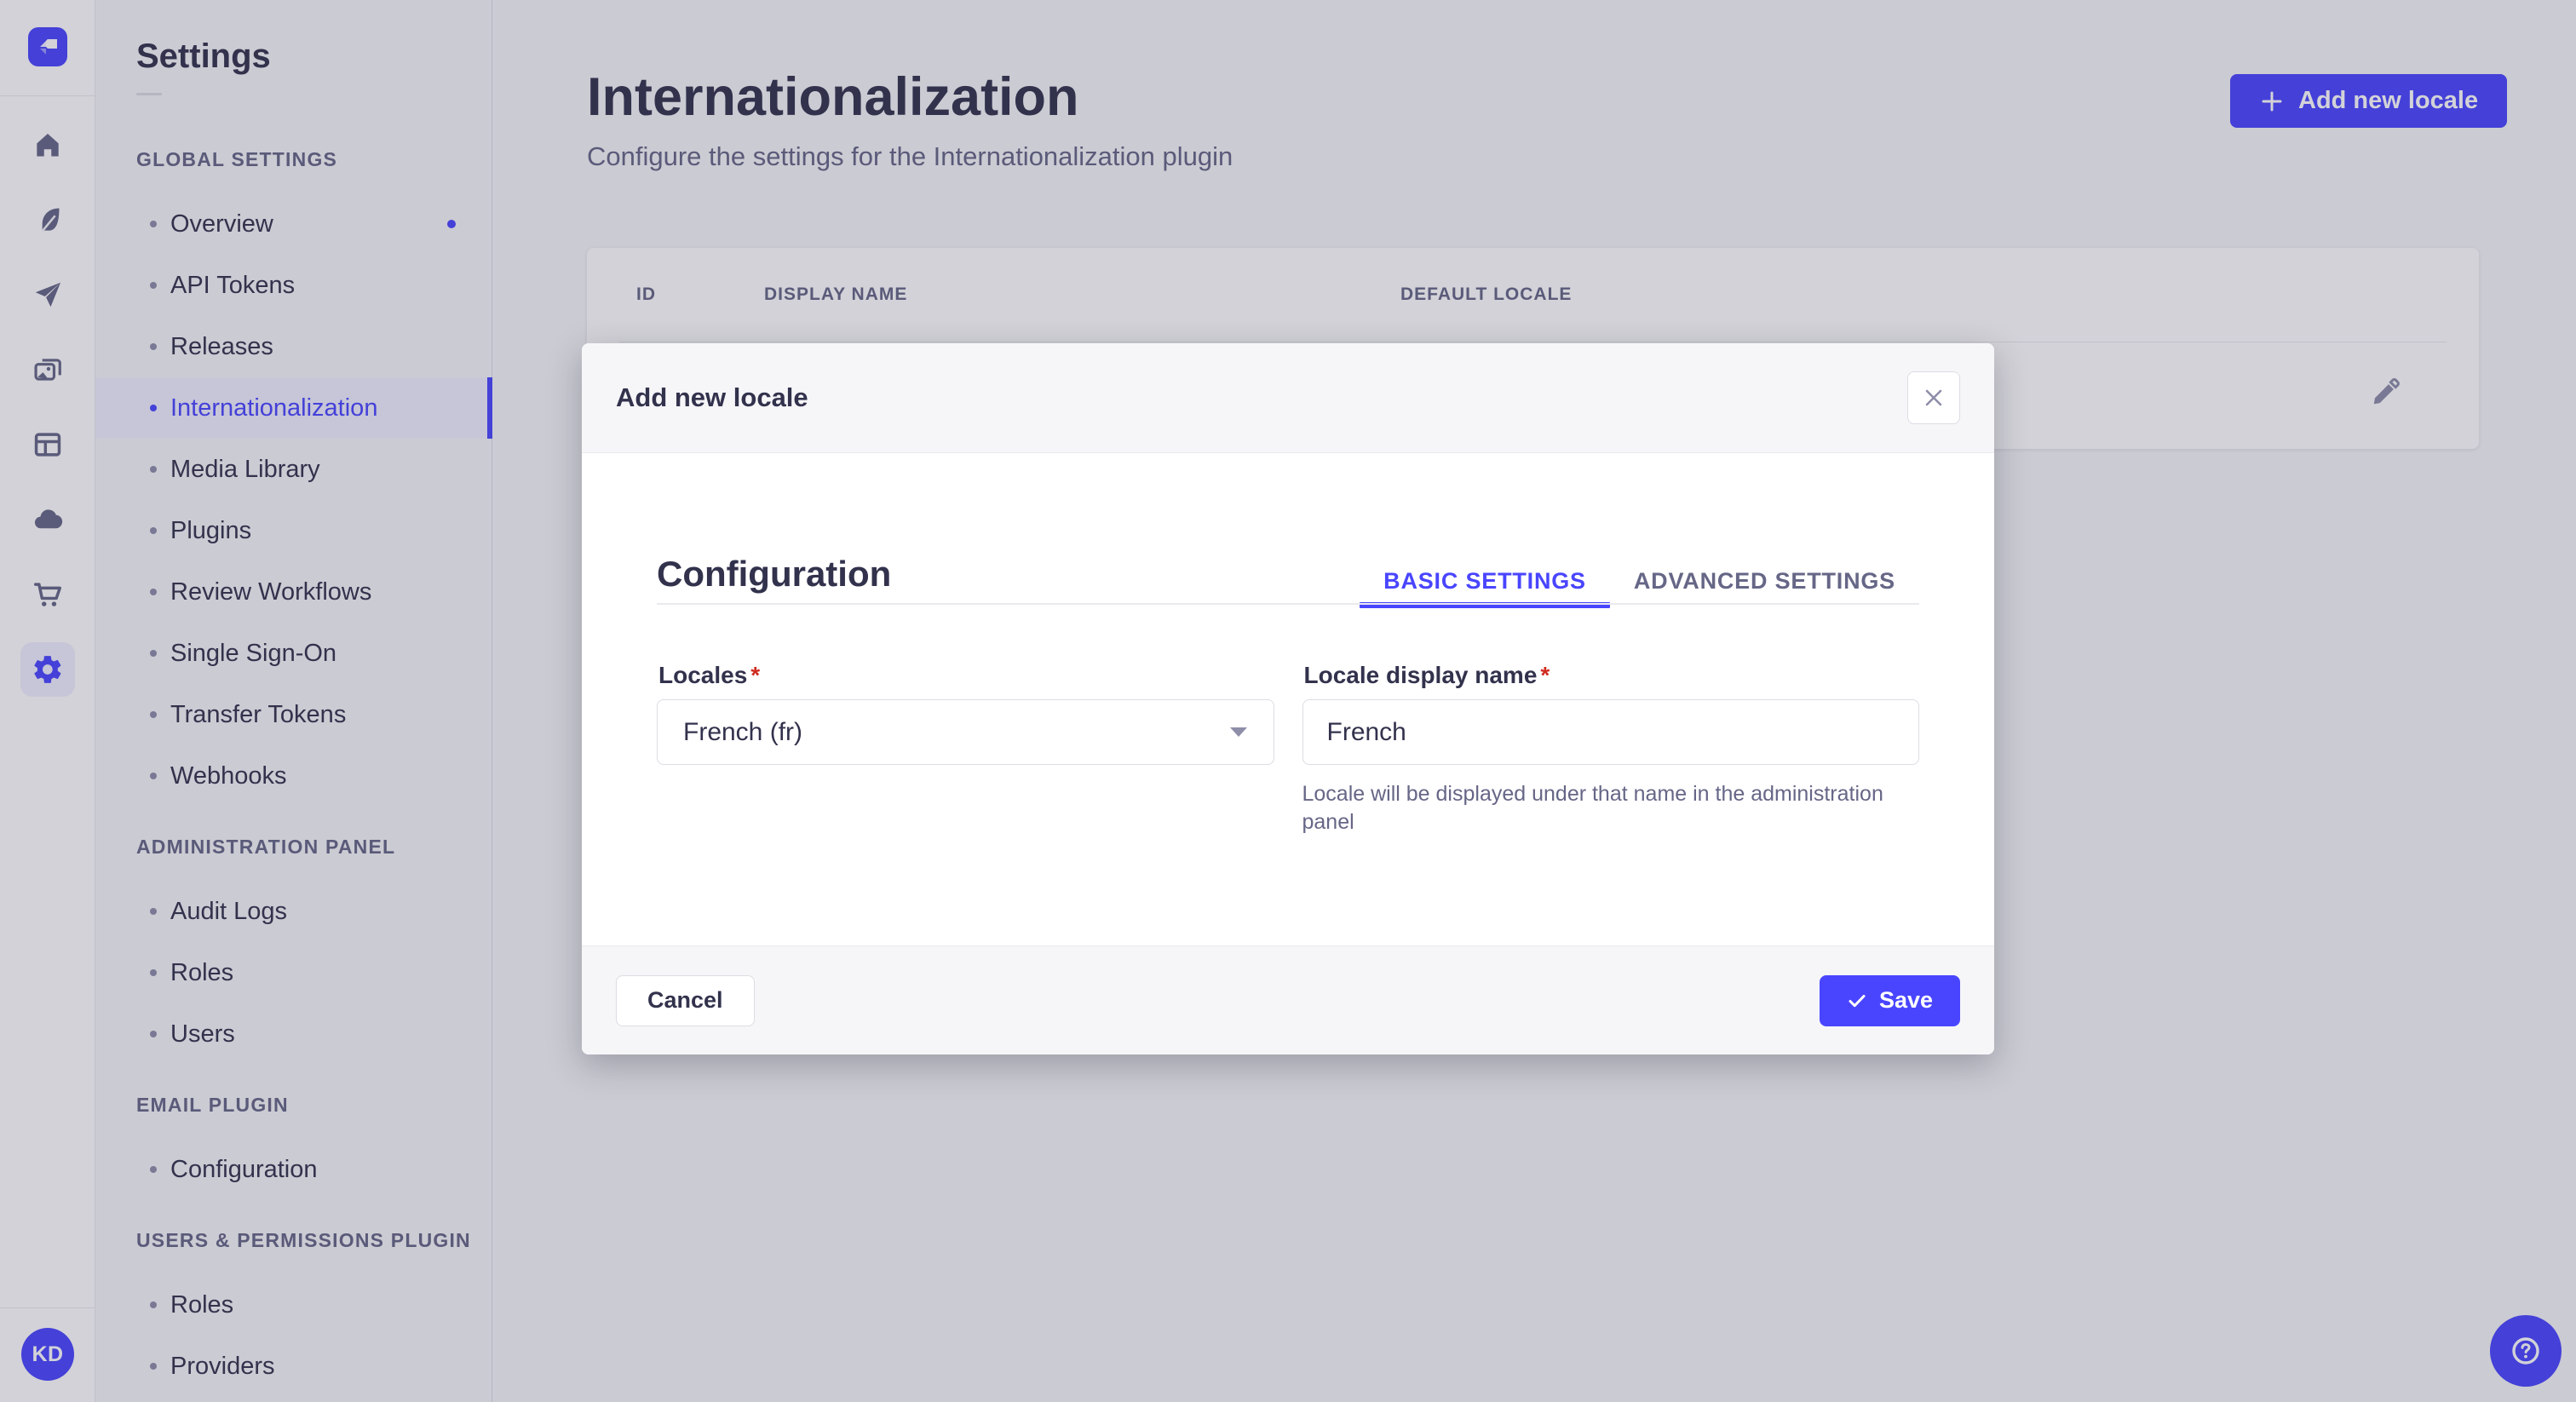  Describe the element at coordinates (1610, 732) in the screenshot. I see `locale-display-name-input` at that location.